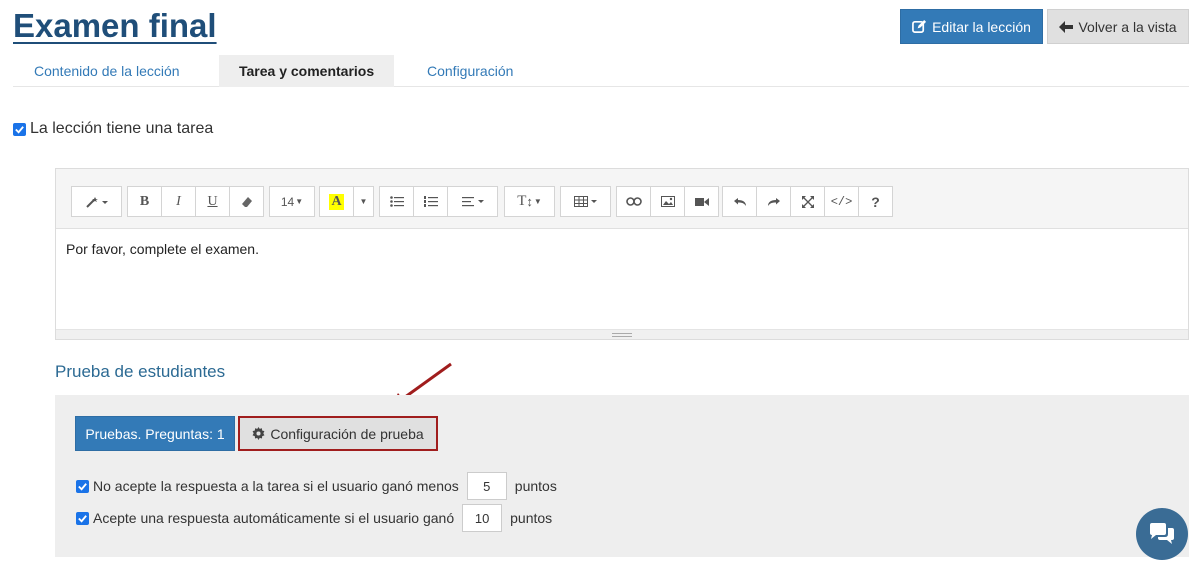 Image resolution: width=1200 pixels, height=566 pixels. Describe the element at coordinates (1066, 26) in the screenshot. I see `arrow-left-icon` at that location.